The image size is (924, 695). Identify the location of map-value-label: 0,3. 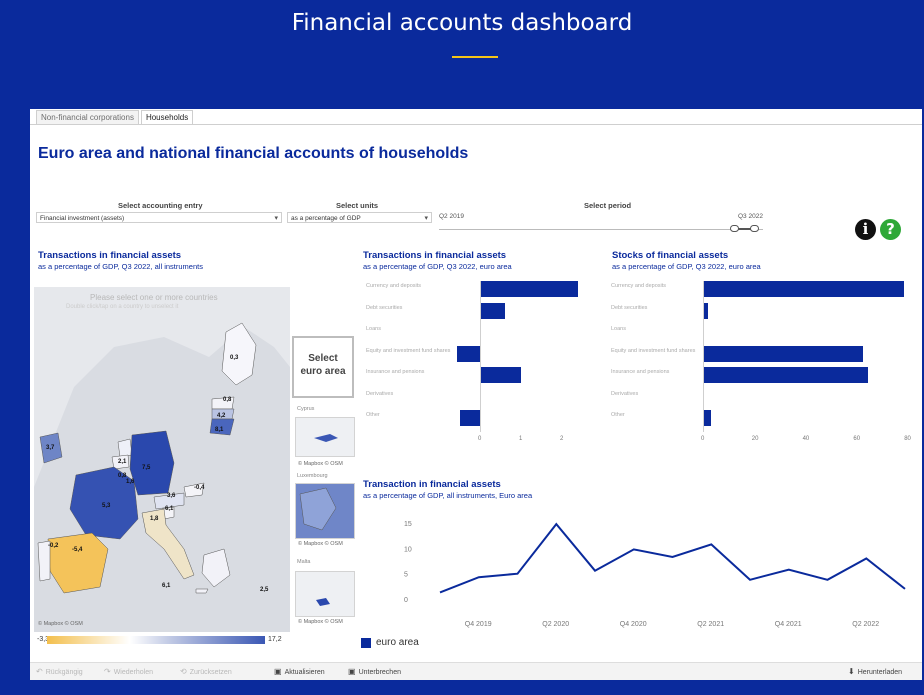
(234, 358).